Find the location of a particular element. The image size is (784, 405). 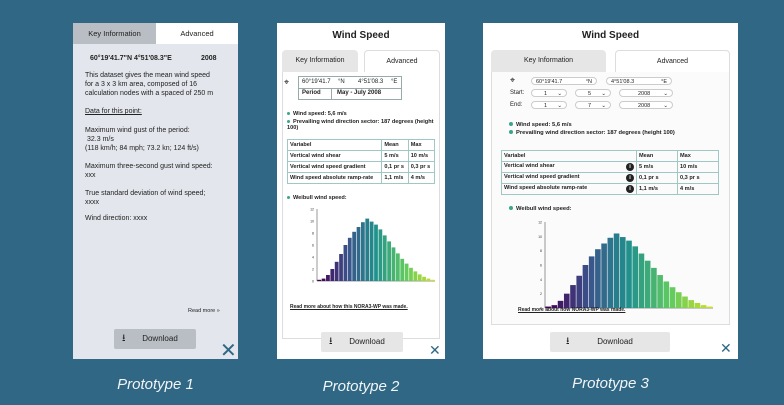

y-tick-label: 4 is located at coordinates (313, 258).